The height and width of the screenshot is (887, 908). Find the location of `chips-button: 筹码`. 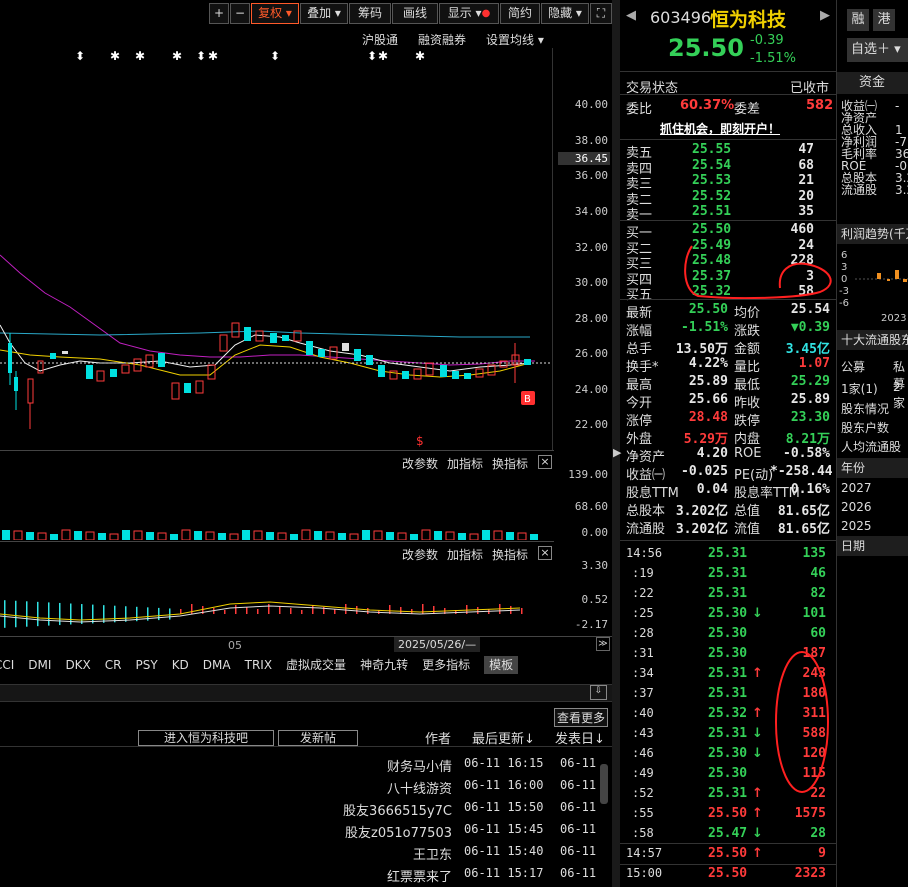

chips-button: 筹码 is located at coordinates (370, 13).